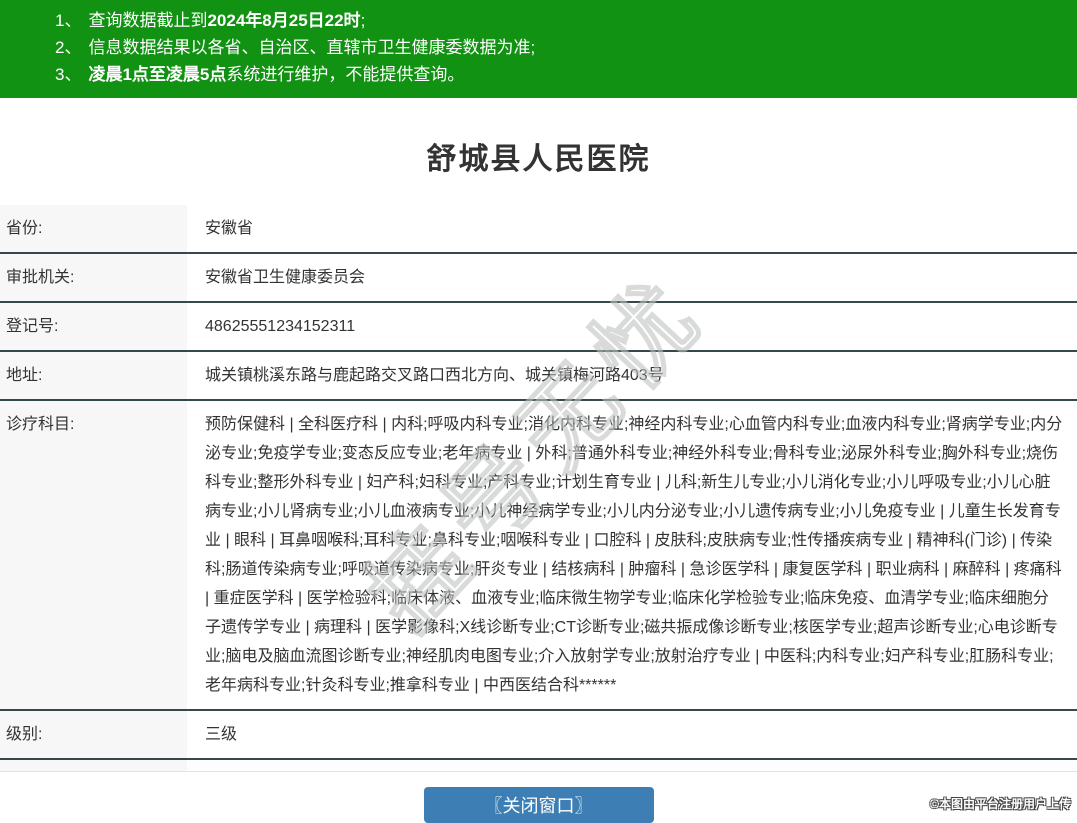 This screenshot has height=823, width=1077. I want to click on notice-text: 信息数据结果以各省、自治区、直辖市卫生健康委数据为准;, so click(312, 47).